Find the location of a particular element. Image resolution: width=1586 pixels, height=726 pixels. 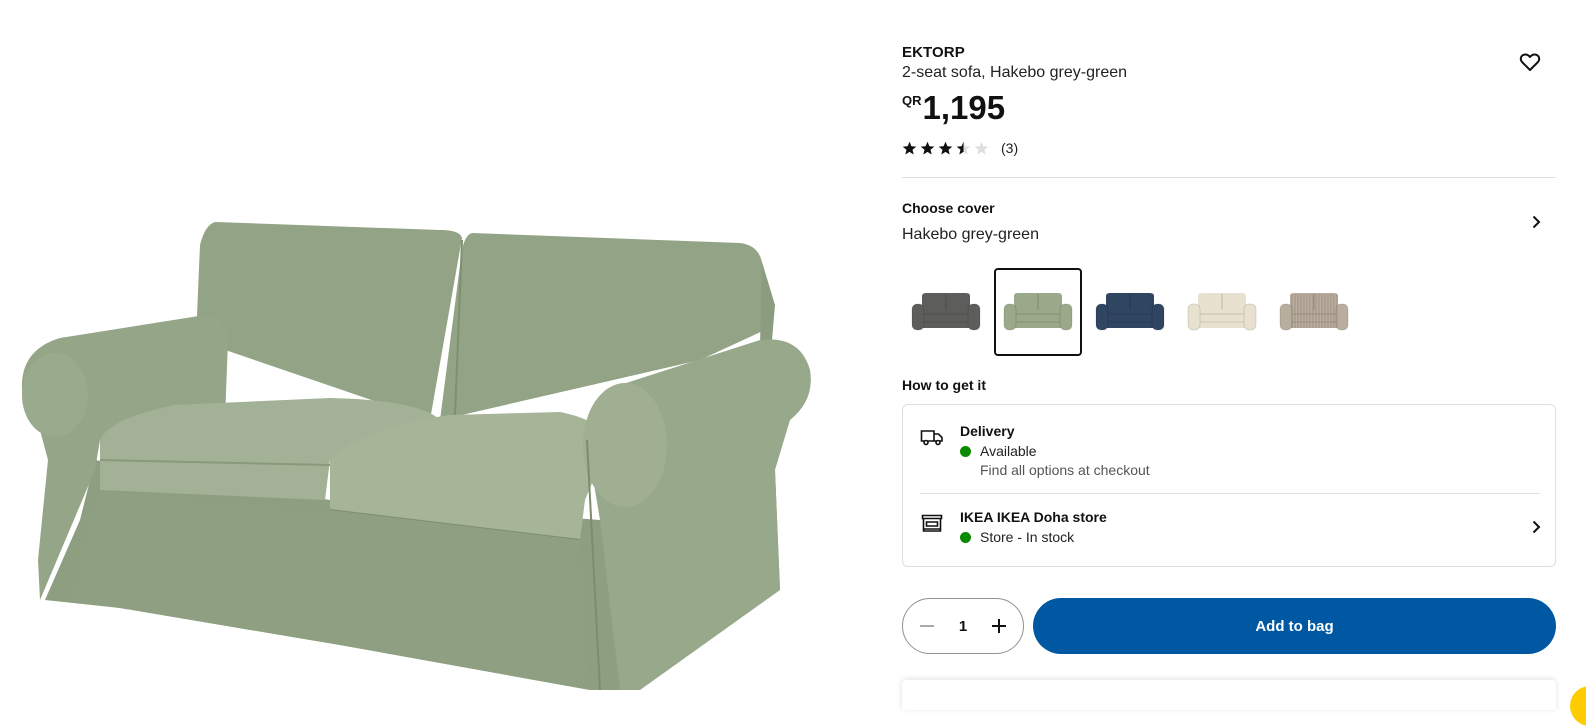

cover-swatches is located at coordinates (1130, 312).